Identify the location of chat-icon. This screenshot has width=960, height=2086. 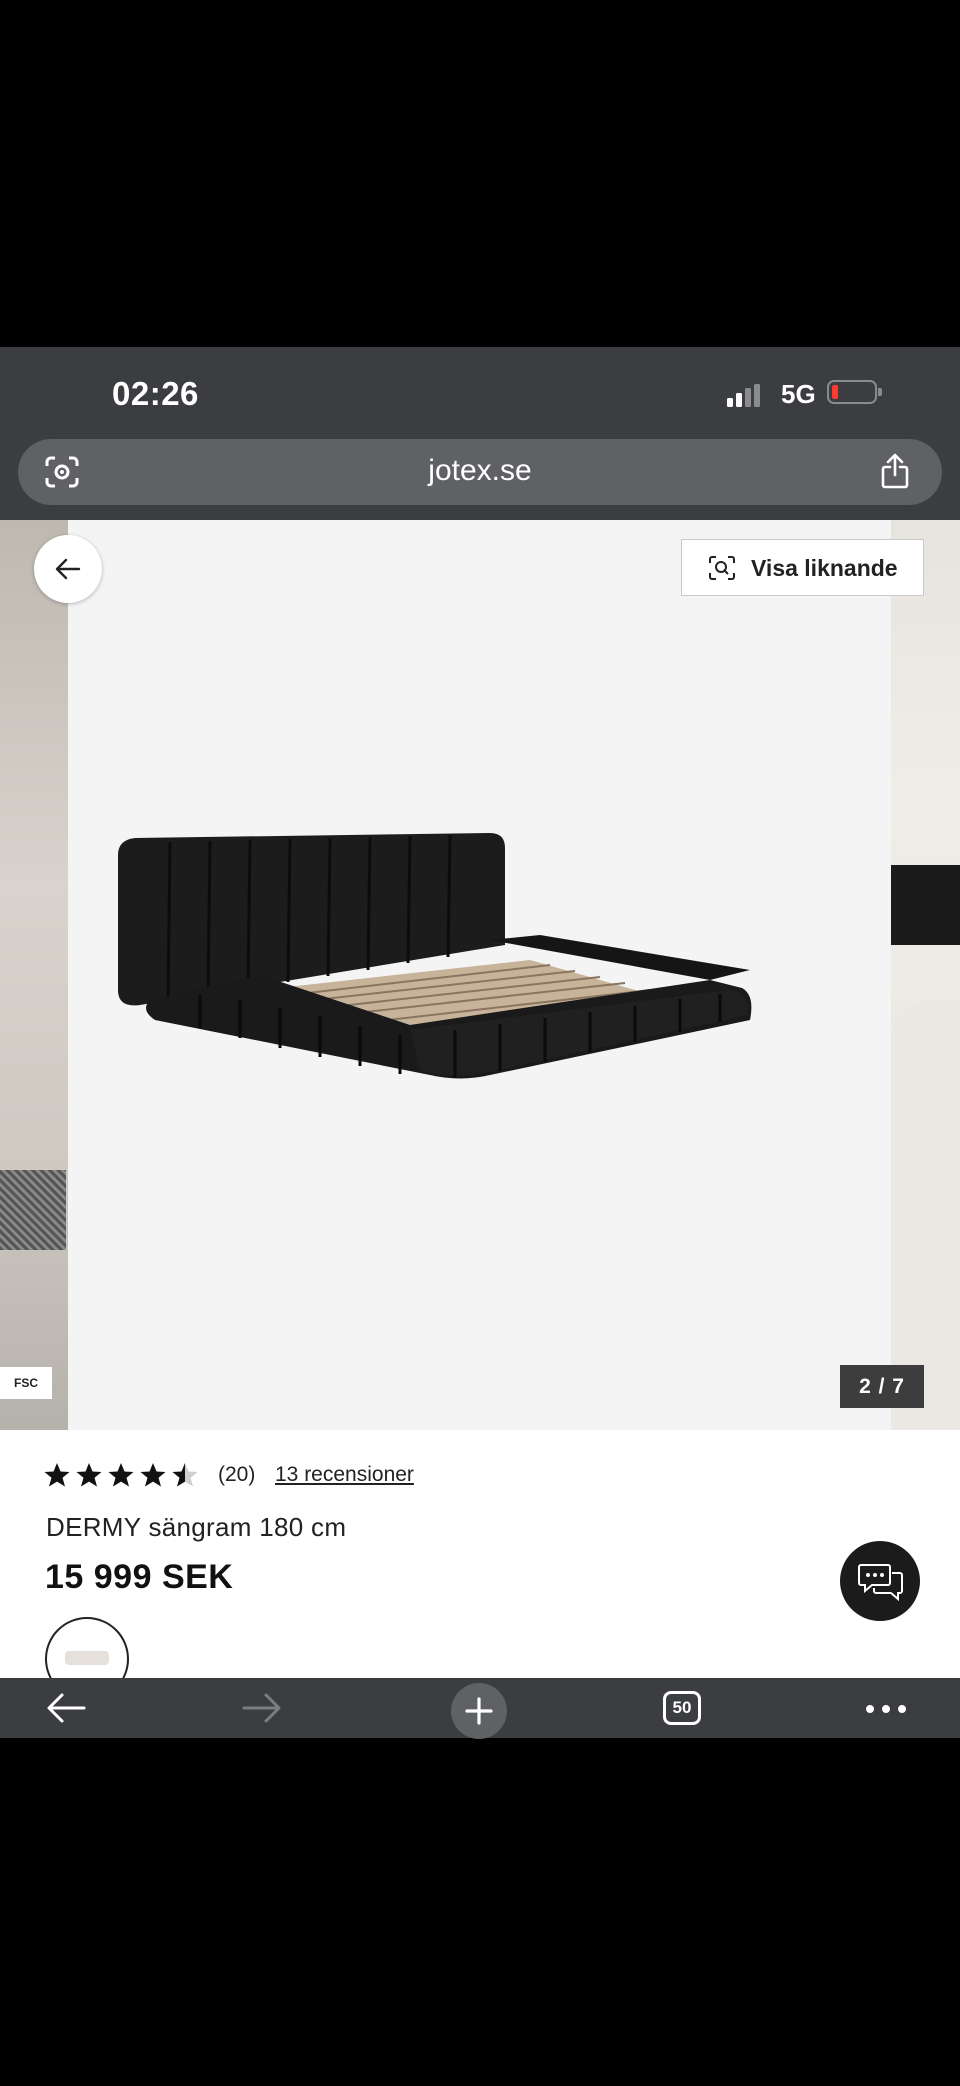
(880, 1582).